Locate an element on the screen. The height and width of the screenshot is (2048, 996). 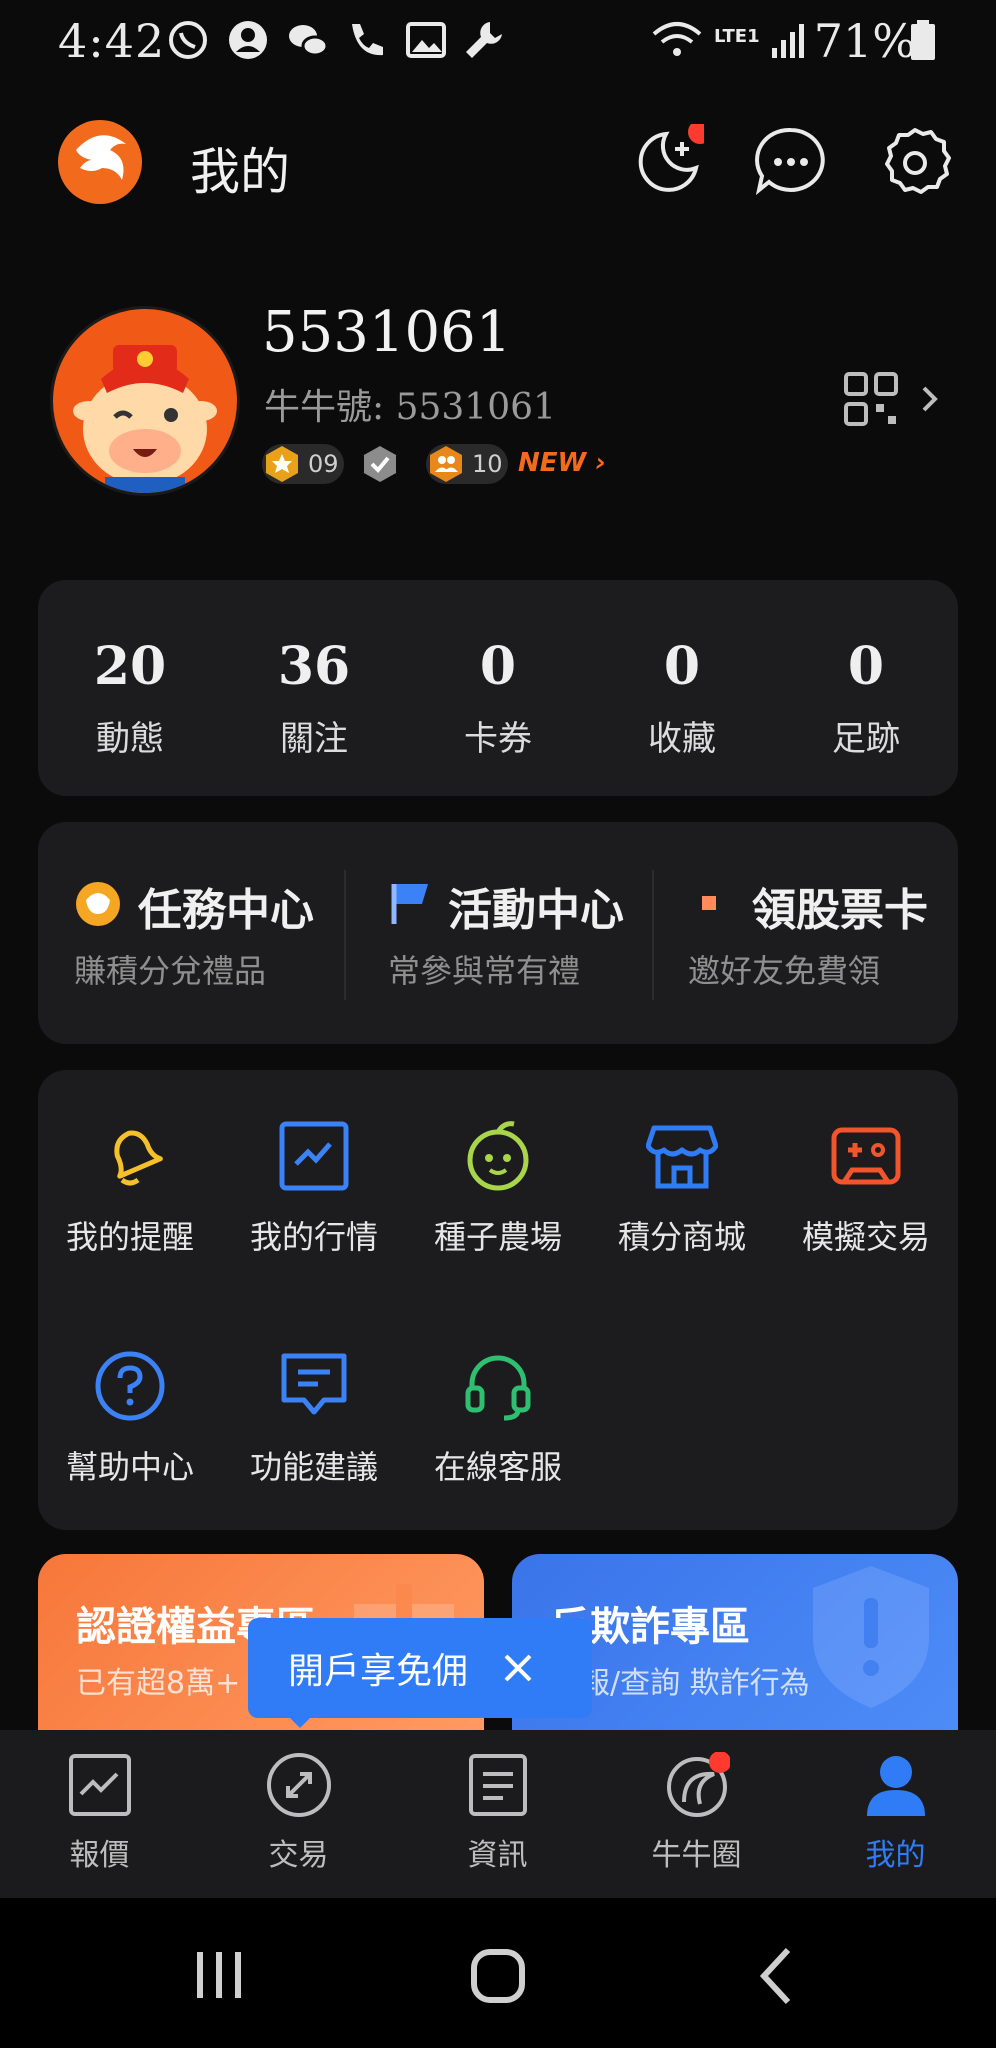
tool-online-support: 在線客服 is located at coordinates (498, 1419).